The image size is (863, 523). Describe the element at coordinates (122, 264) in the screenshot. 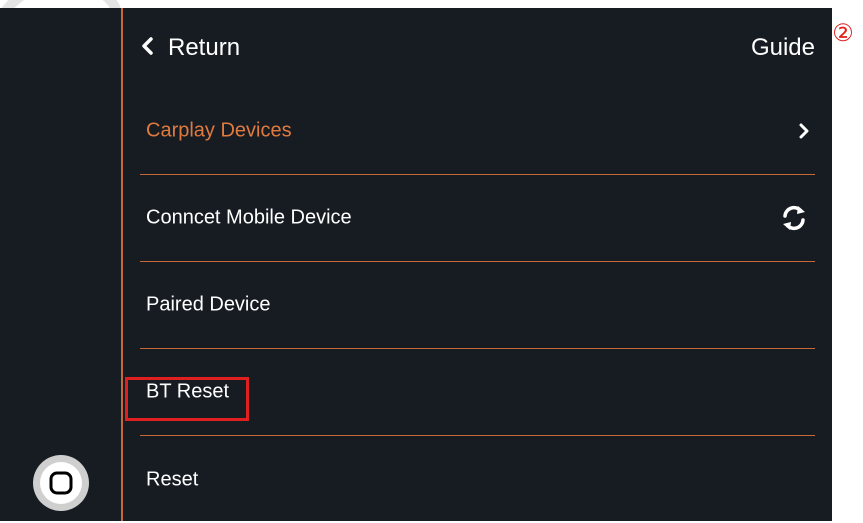

I see `sidebar-divider` at that location.